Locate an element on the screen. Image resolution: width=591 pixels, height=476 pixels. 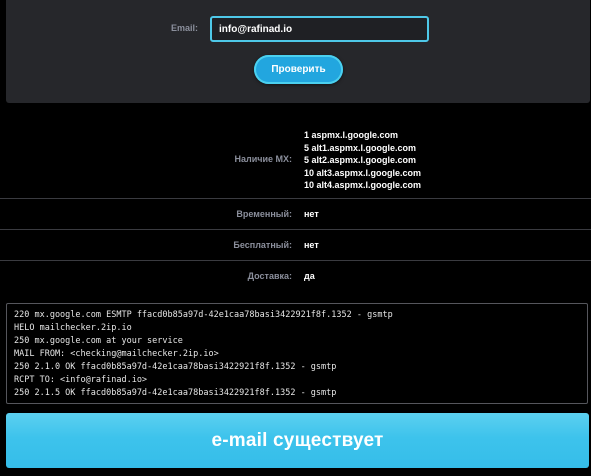
mx-label: Наличие MX: is located at coordinates (263, 159).